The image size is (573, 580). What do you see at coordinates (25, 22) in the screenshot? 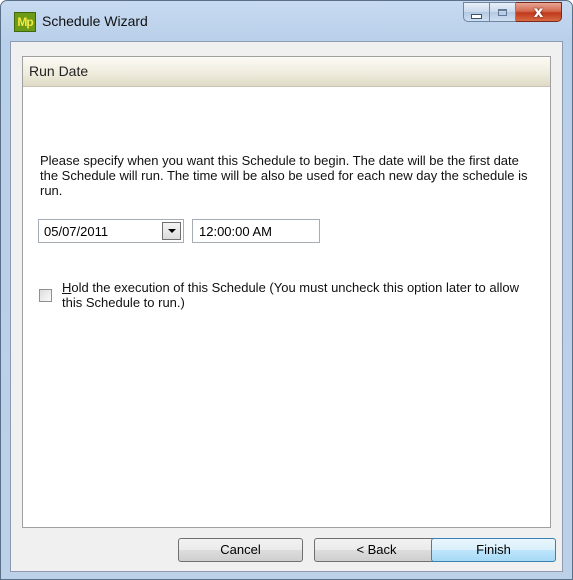
I see `app-icon: Mp` at bounding box center [25, 22].